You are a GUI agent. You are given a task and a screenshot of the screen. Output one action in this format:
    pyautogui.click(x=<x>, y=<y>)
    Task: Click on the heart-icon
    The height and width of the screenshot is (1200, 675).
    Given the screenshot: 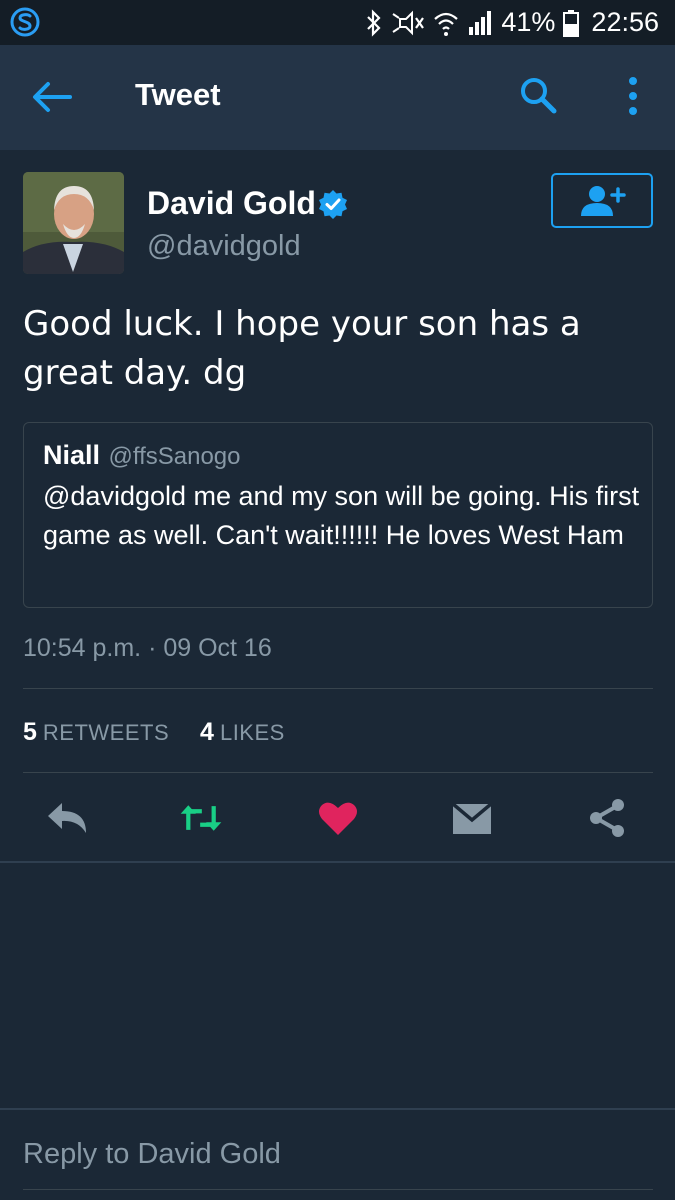 What is the action you would take?
    pyautogui.click(x=338, y=818)
    